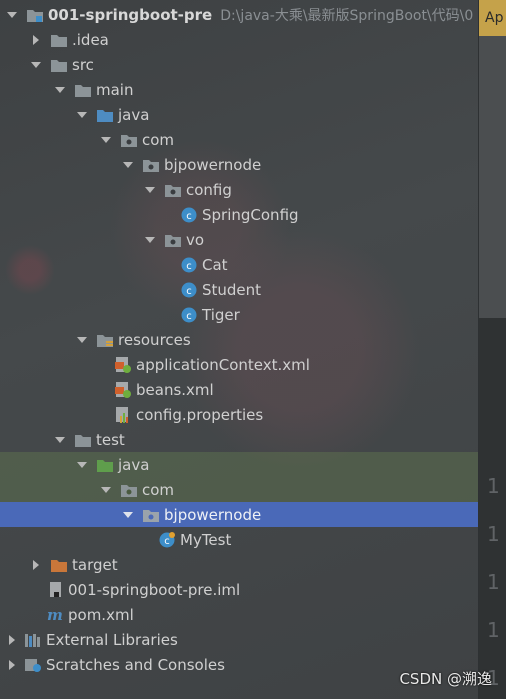 The image size is (506, 699). What do you see at coordinates (110, 439) in the screenshot?
I see `tree-label-test: test` at bounding box center [110, 439].